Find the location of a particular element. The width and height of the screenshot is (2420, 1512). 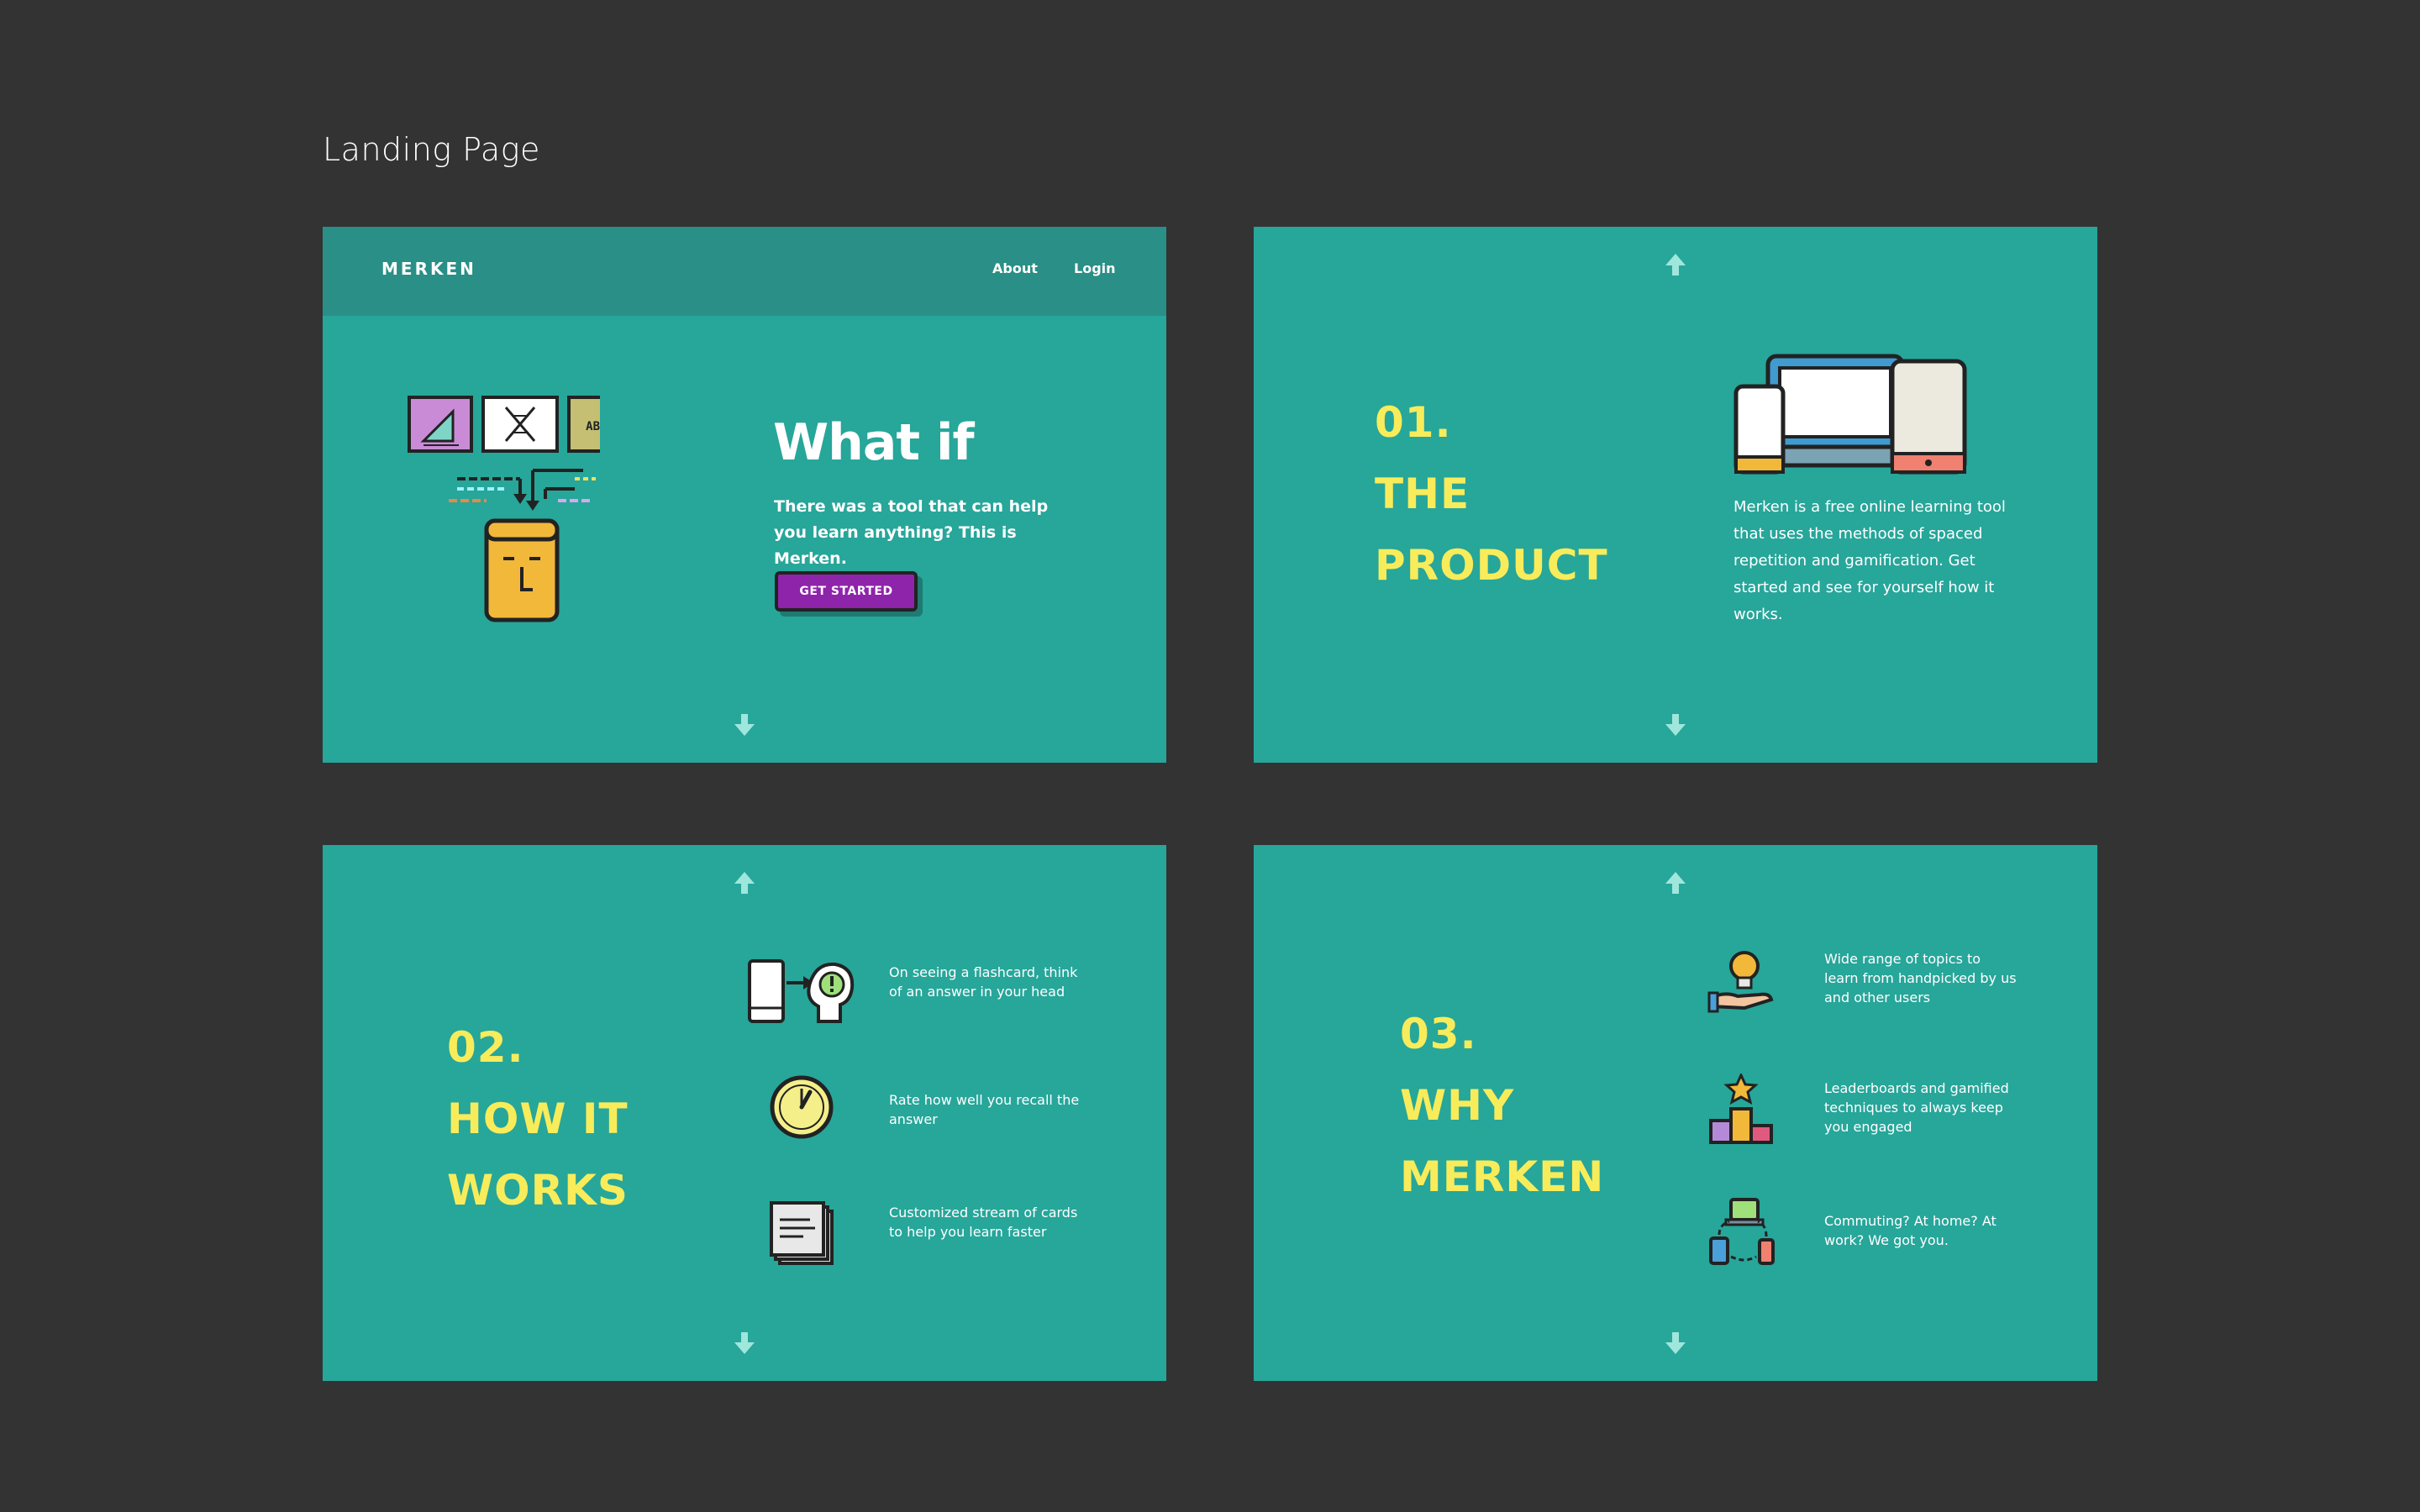

hero-panel: MERKEN About Login ABCD is located at coordinates (744, 495).